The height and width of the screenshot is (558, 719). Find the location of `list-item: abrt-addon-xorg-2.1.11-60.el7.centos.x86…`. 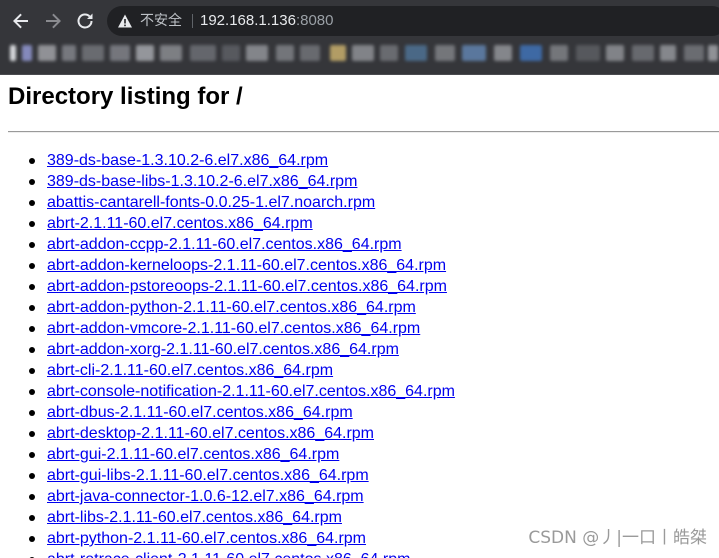

list-item: abrt-addon-xorg-2.1.11-60.el7.centos.x86… is located at coordinates (242, 349).